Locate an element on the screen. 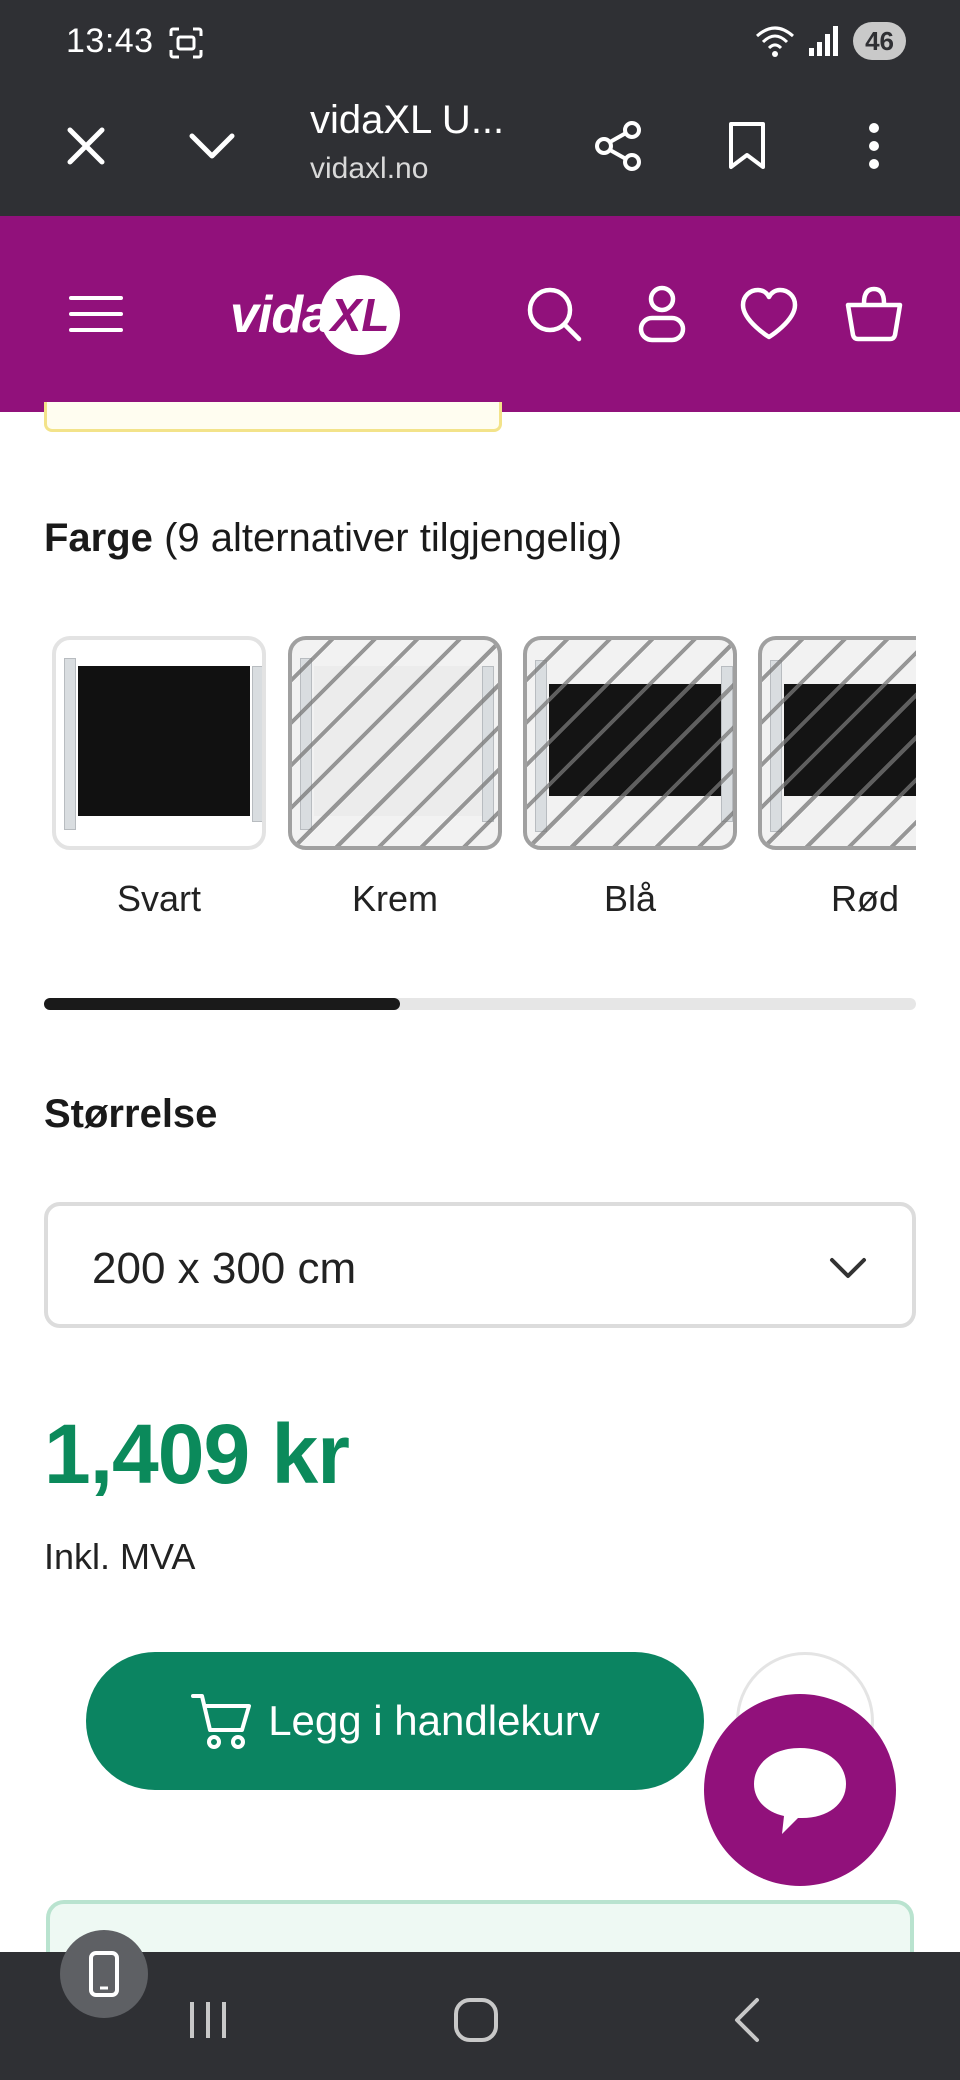  color-swatch-list: Svart Krem Blå Rød is located at coordinates (480, 786).